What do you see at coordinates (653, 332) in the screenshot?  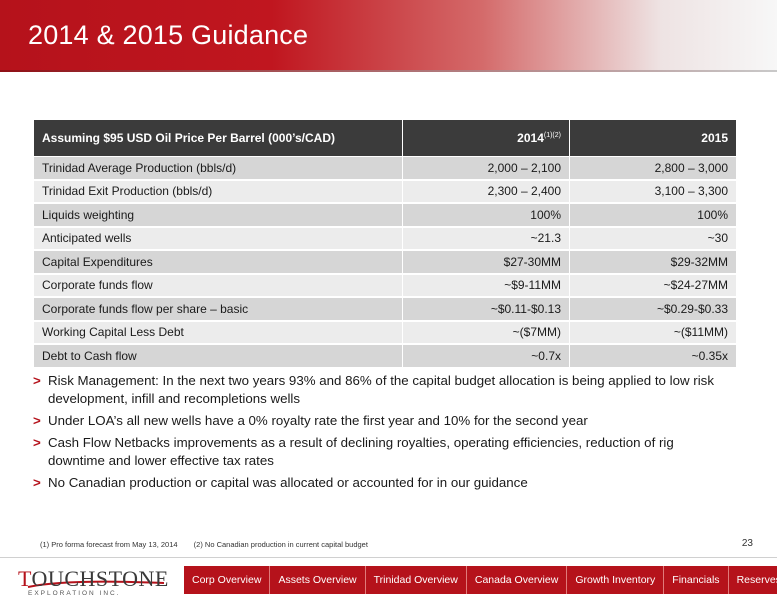 I see `row-value-2015: ~($11MM)` at bounding box center [653, 332].